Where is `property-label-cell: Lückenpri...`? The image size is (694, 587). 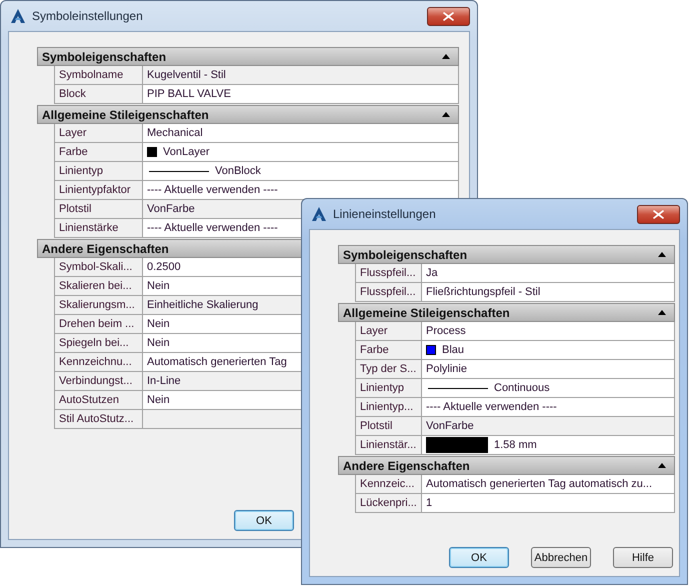 property-label-cell: Lückenpri... is located at coordinates (389, 503).